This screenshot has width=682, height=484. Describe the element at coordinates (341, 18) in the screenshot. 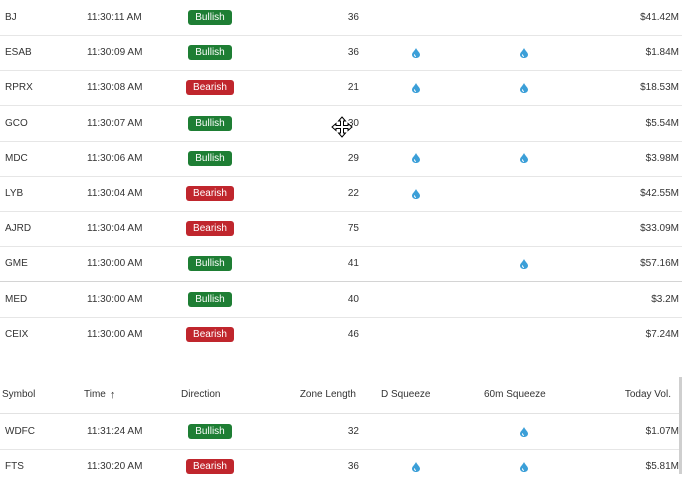

I see `table-row: BJ 11:30:11 AM Bullish 36 $41.42M` at that location.